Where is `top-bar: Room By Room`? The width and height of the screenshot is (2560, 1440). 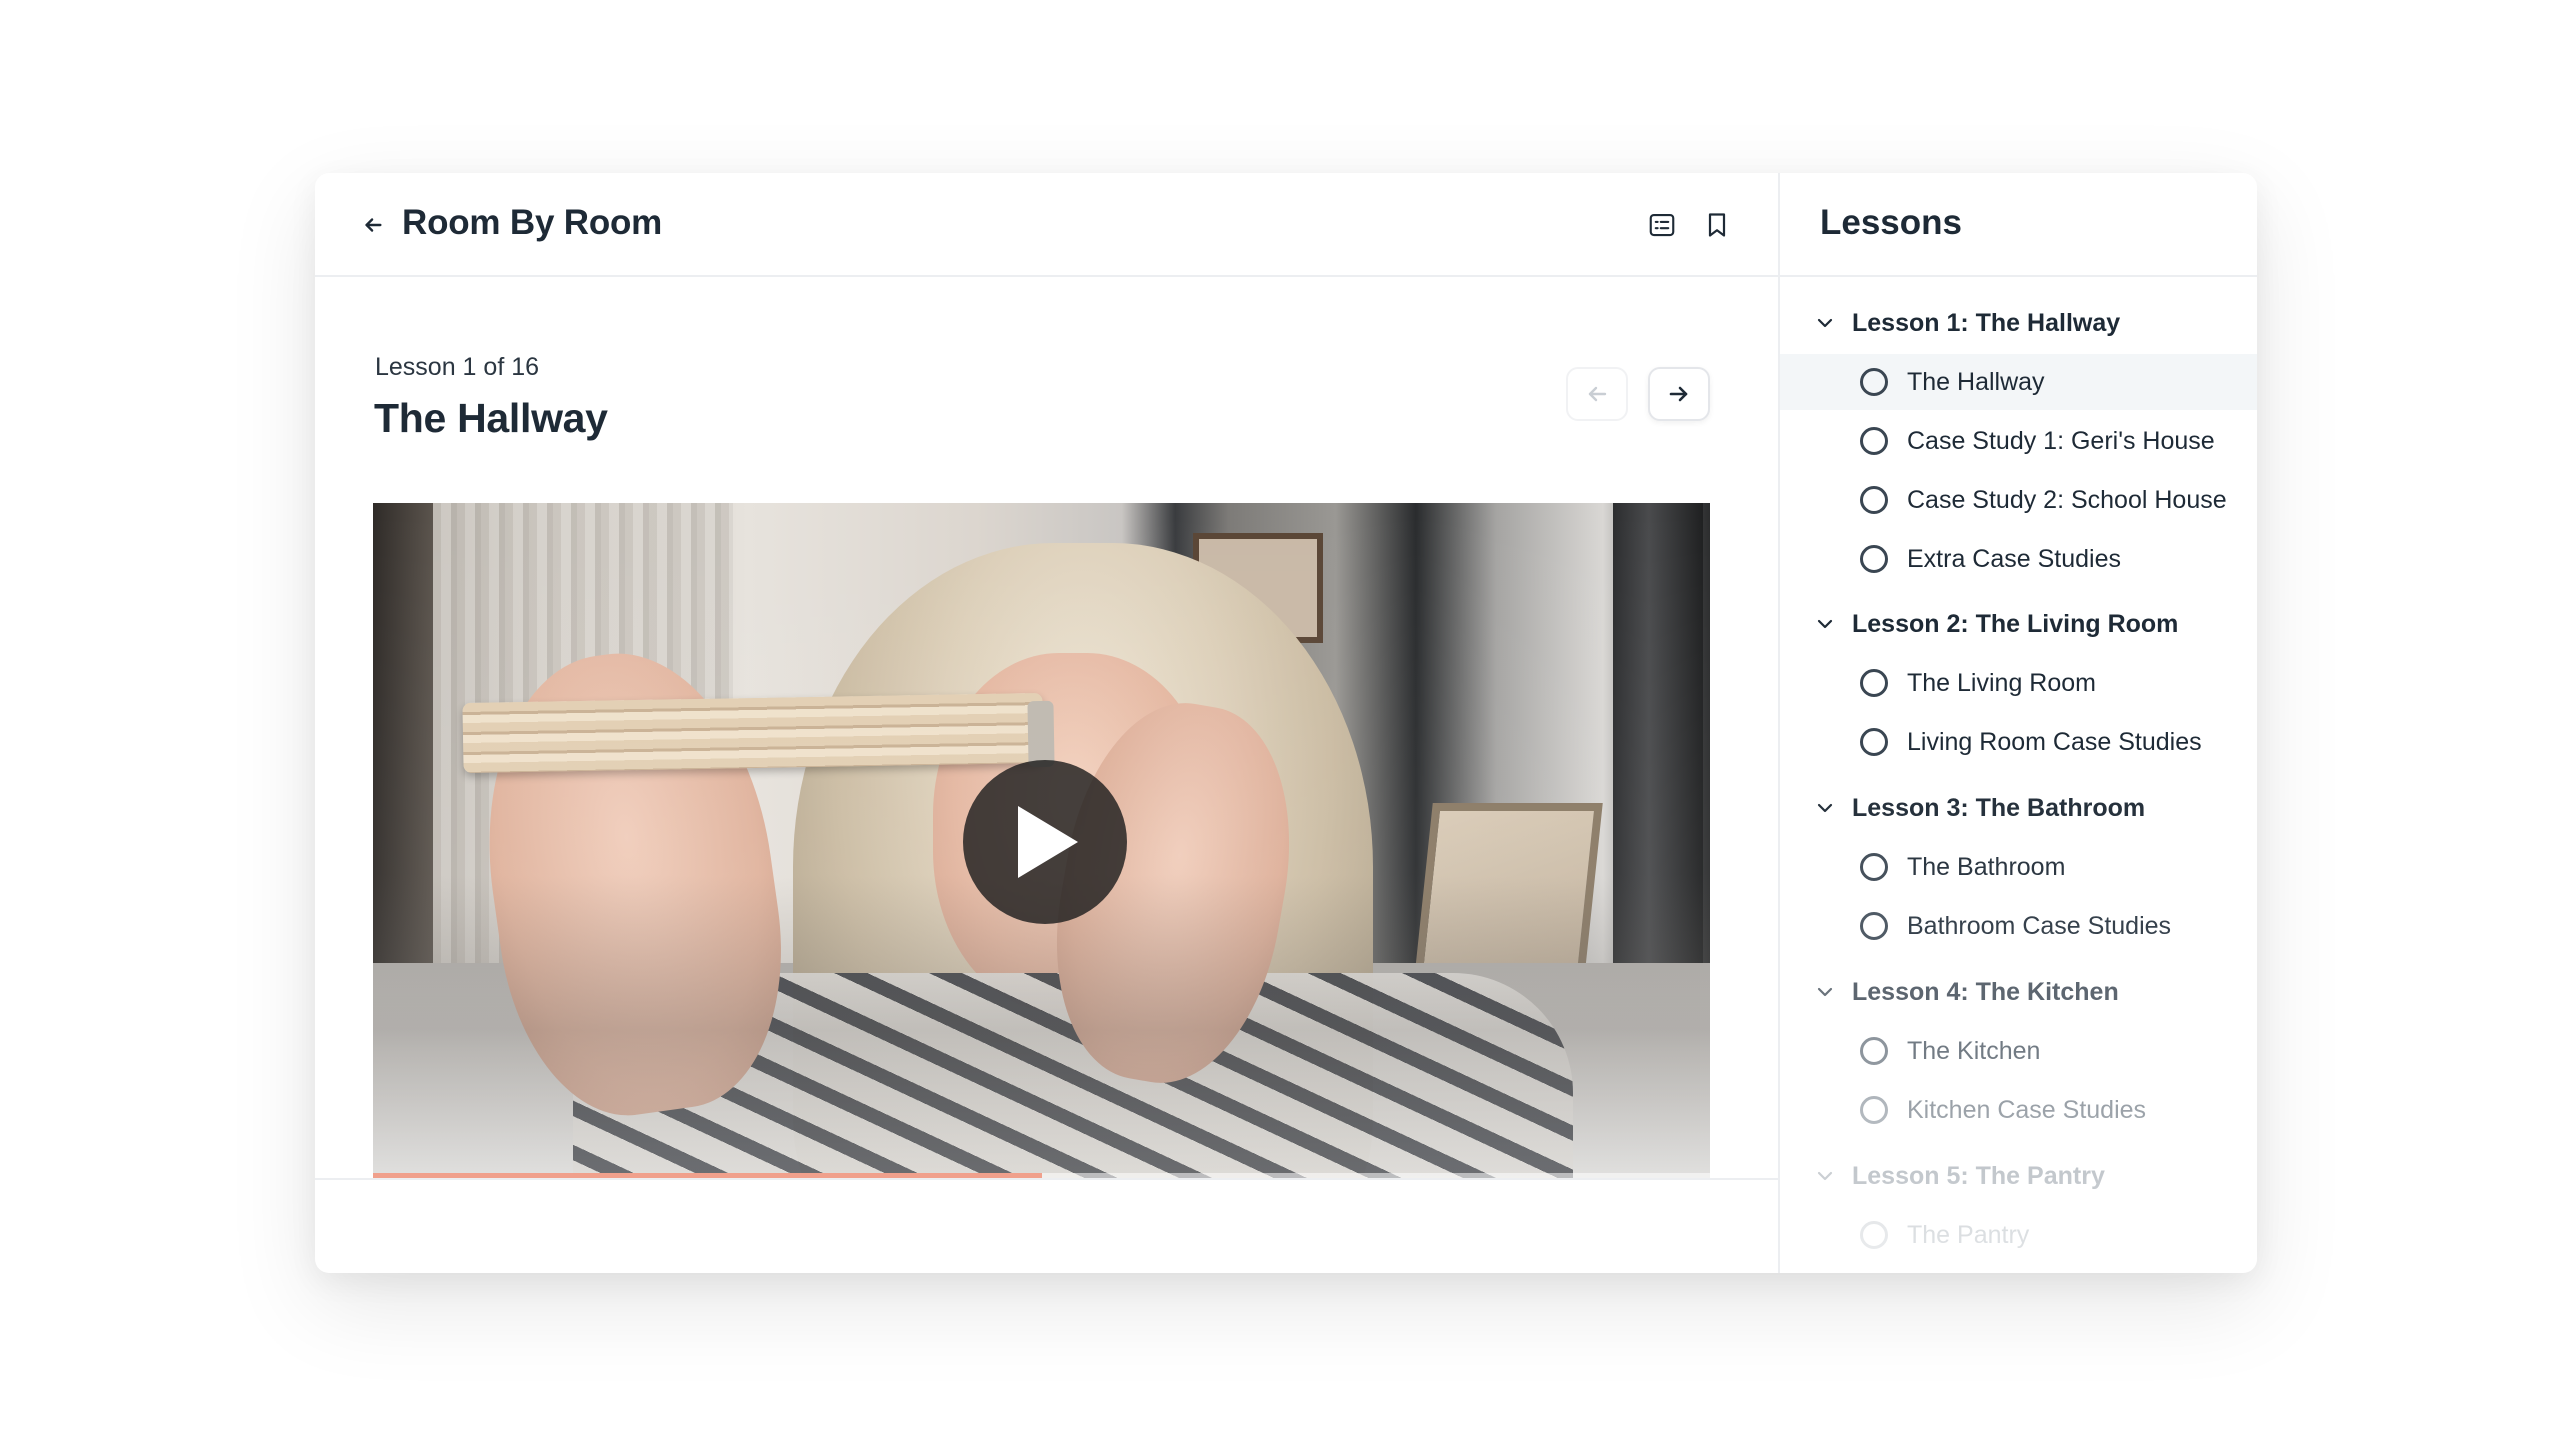
top-bar: Room By Room is located at coordinates (1046, 225).